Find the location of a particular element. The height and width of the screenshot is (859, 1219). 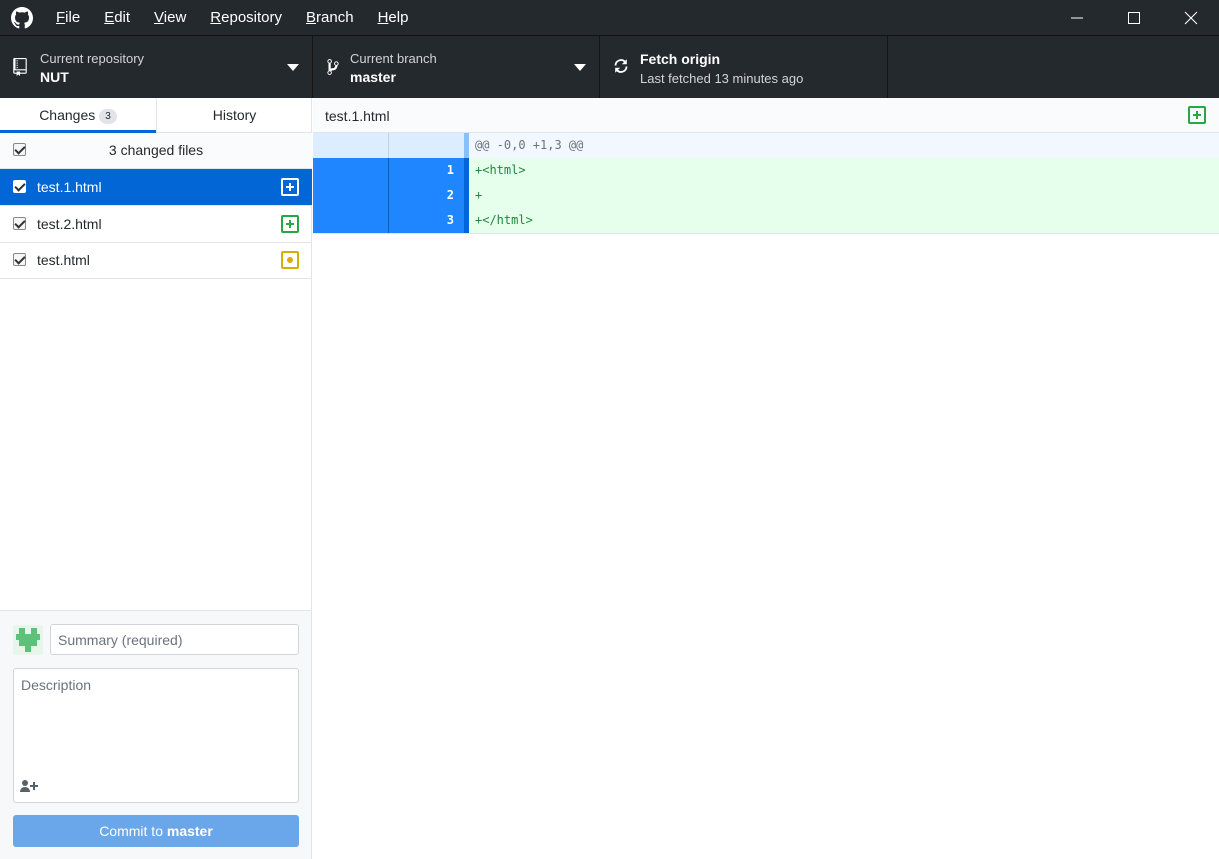

menu-file-accesskey: F is located at coordinates (61, 17).